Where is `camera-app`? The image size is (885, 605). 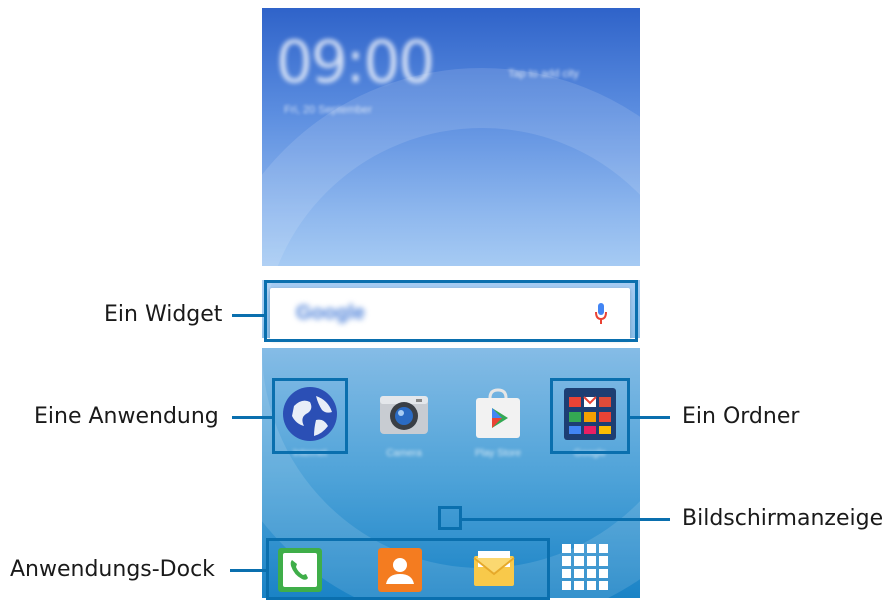
camera-app is located at coordinates (404, 414).